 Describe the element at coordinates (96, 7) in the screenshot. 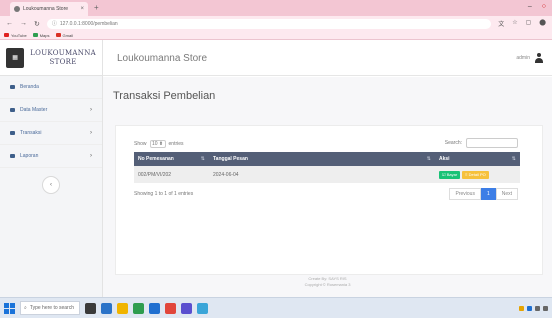

I see `new-tab-button: +` at that location.